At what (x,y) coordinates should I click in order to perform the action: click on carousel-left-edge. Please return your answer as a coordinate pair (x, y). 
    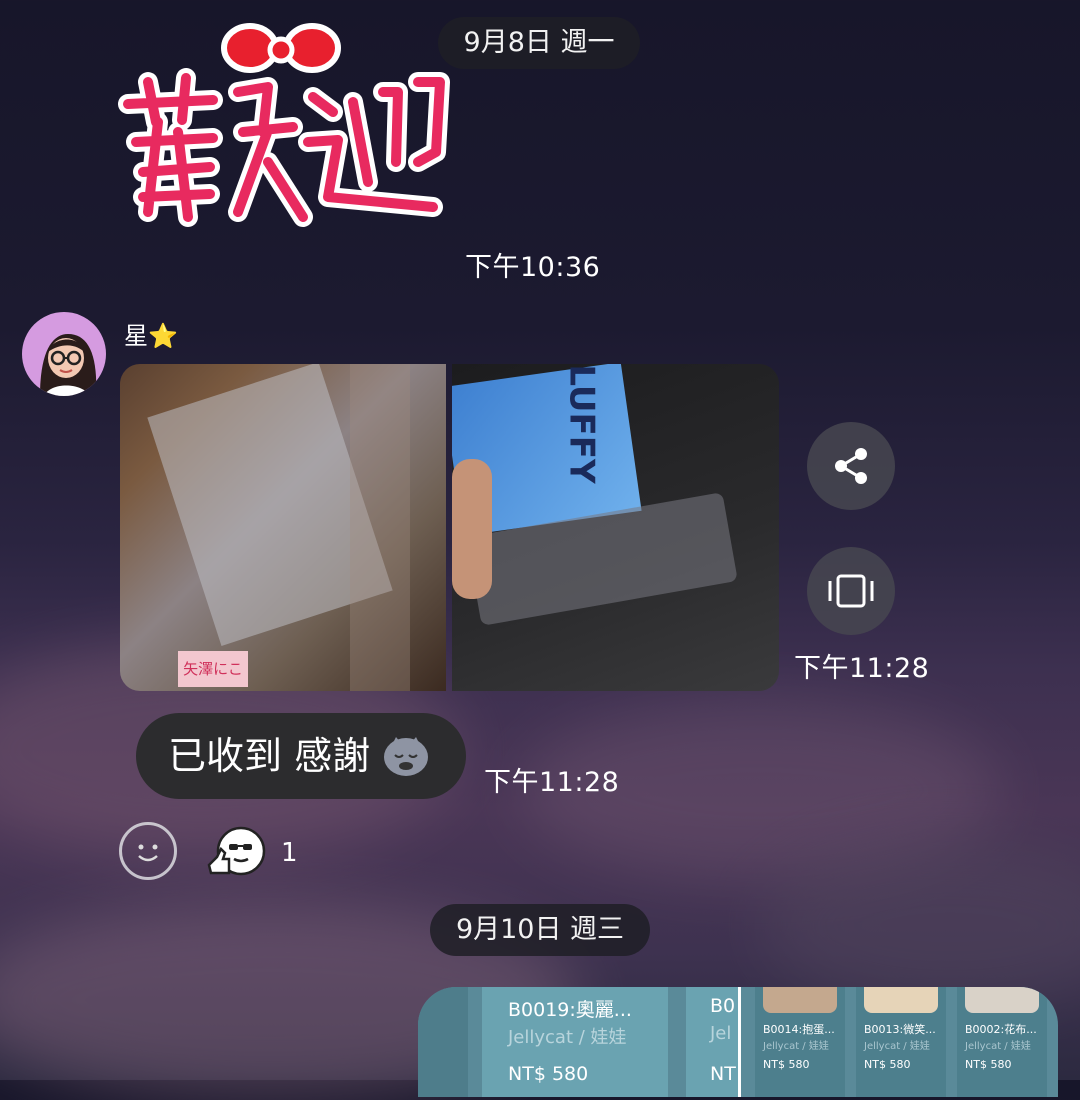
    Looking at the image, I should click on (443, 1042).